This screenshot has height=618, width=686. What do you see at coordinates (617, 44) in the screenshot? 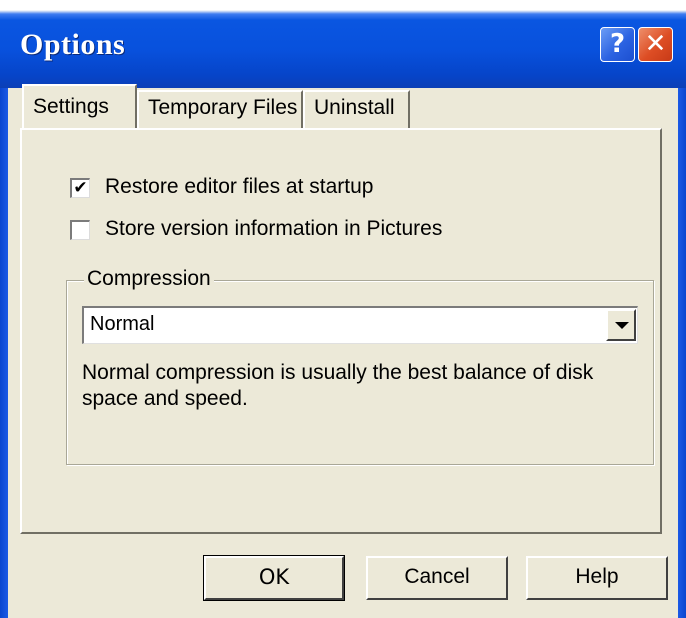
I see `help-icon: ?` at bounding box center [617, 44].